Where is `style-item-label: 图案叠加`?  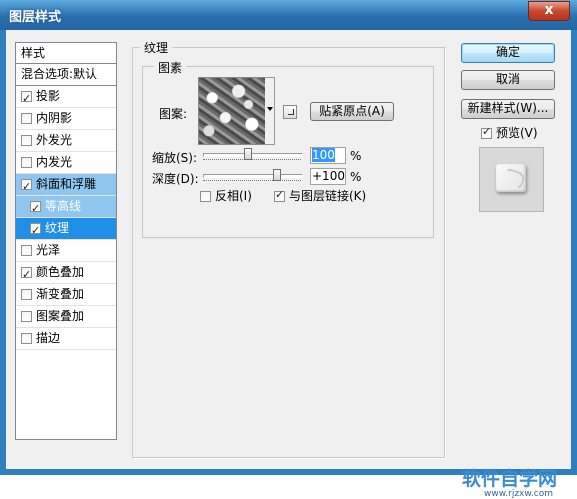
style-item-label: 图案叠加 is located at coordinates (60, 316).